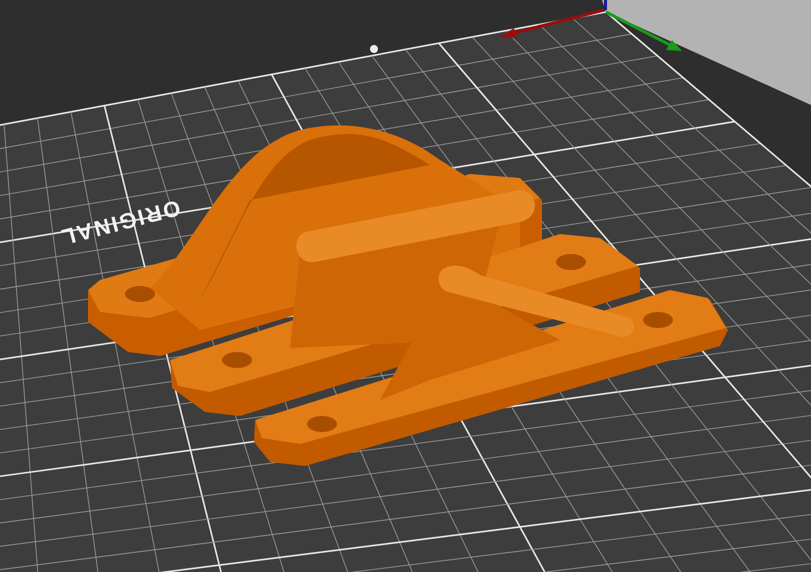 Image resolution: width=811 pixels, height=572 pixels. Describe the element at coordinates (605, 5) in the screenshot. I see `z-axis-icon` at that location.